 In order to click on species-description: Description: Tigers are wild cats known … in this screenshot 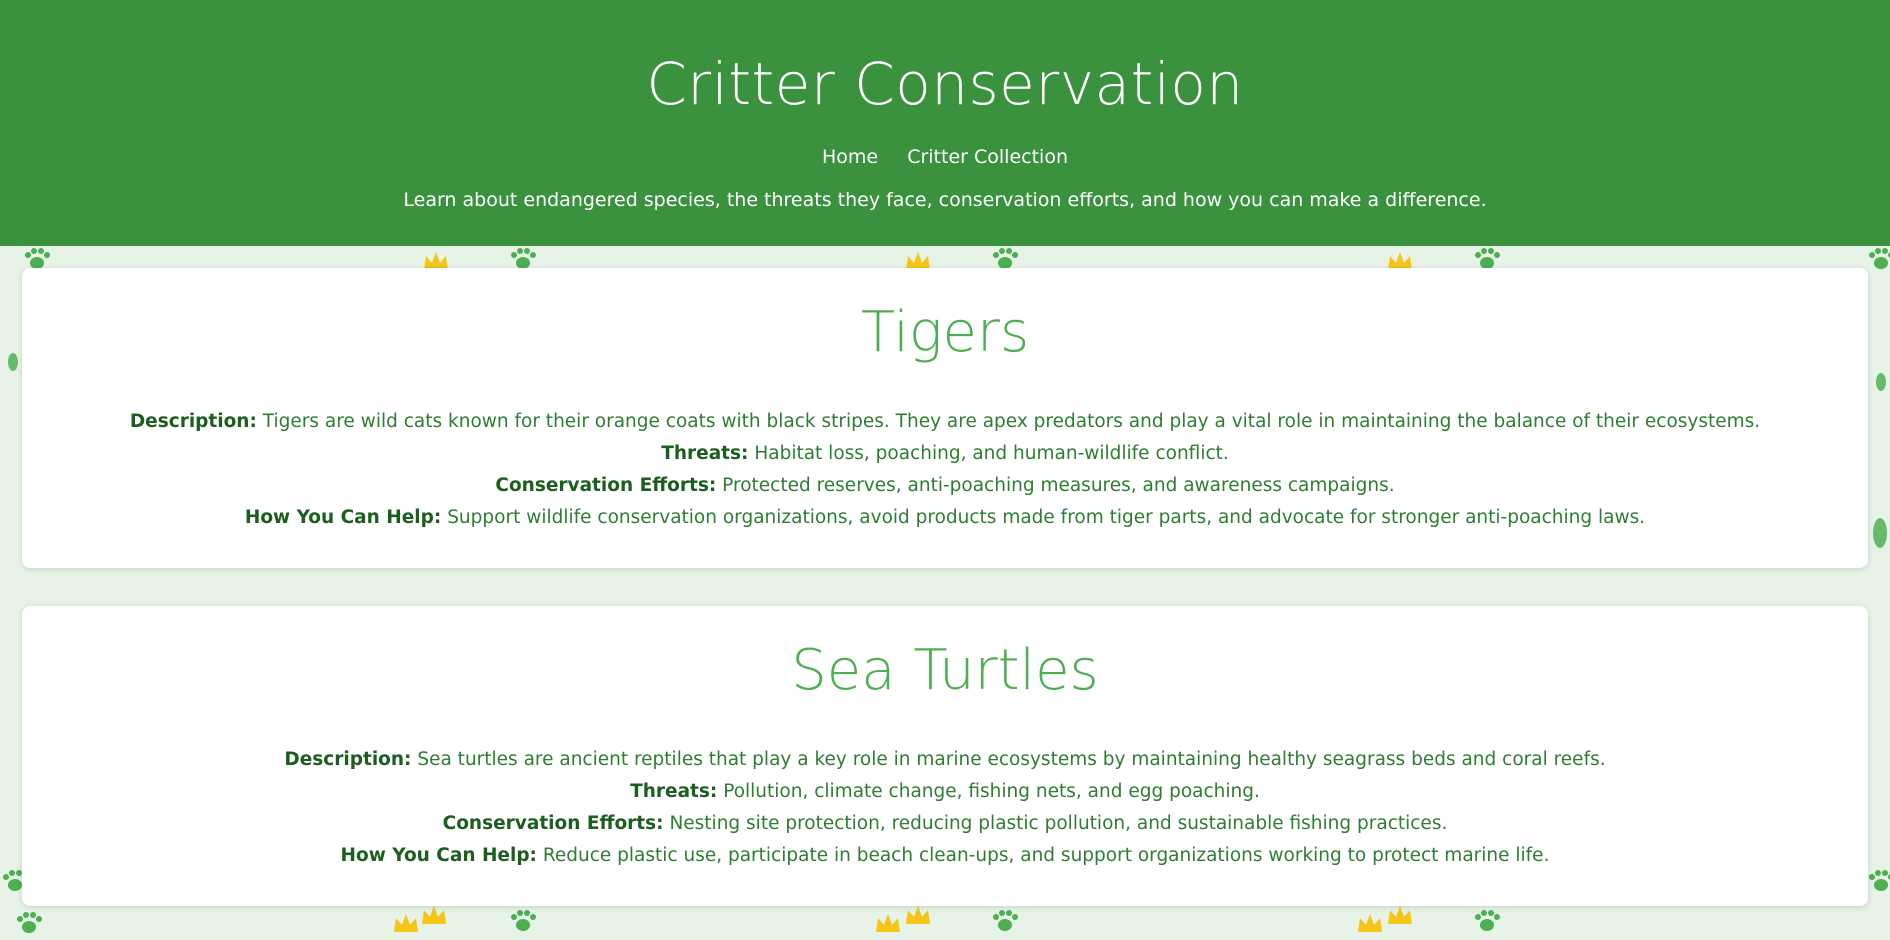, I will do `click(945, 422)`.